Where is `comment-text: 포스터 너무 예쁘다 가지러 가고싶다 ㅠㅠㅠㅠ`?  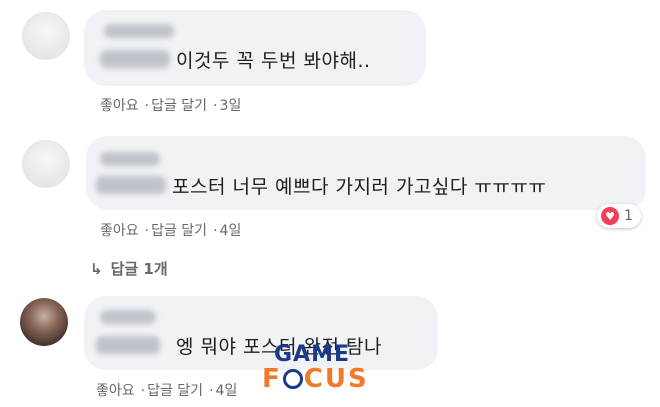
comment-text: 포스터 너무 예쁘다 가지러 가고싶다 ㅠㅠㅠㅠ is located at coordinates (359, 187).